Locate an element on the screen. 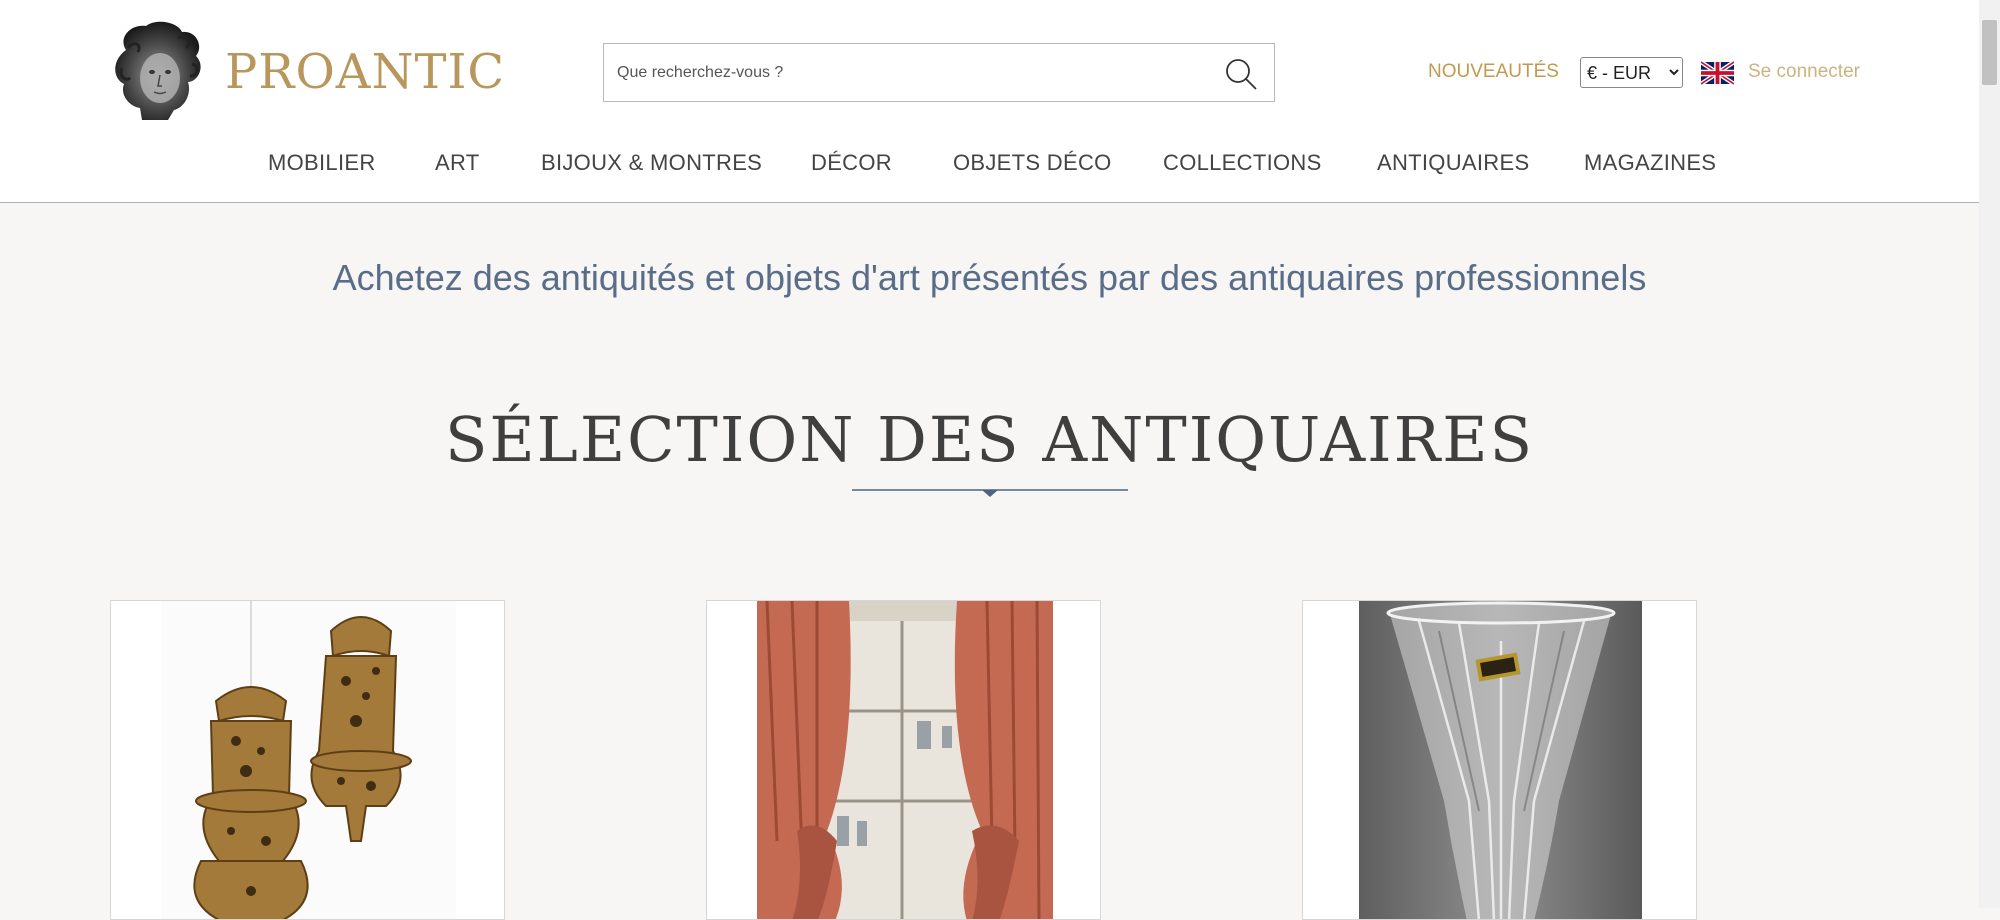  logo-bust-icon is located at coordinates (158, 71).